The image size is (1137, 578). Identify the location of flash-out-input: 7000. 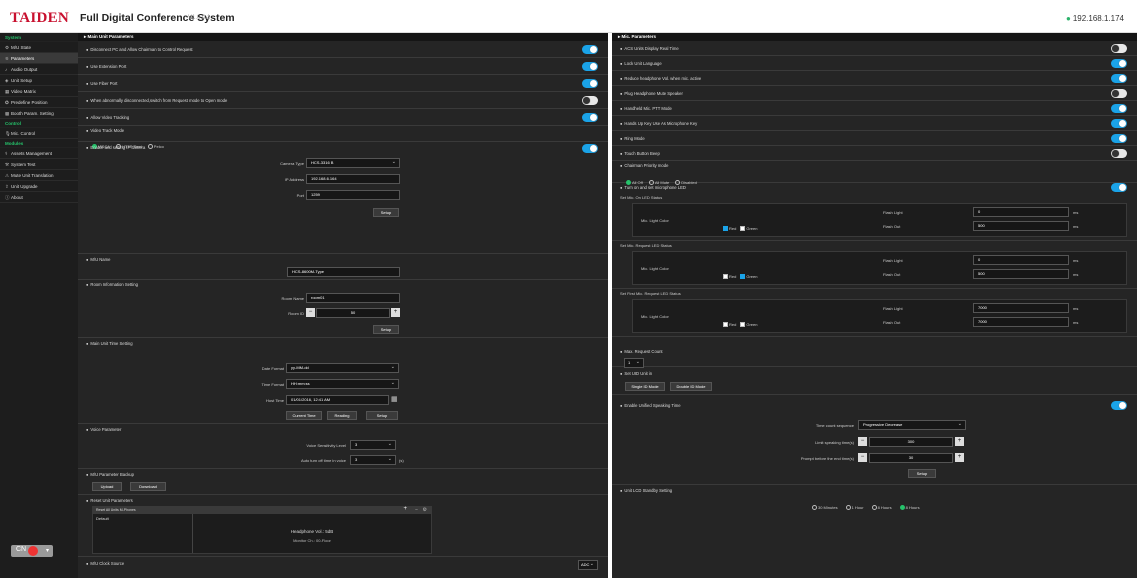
(1021, 322).